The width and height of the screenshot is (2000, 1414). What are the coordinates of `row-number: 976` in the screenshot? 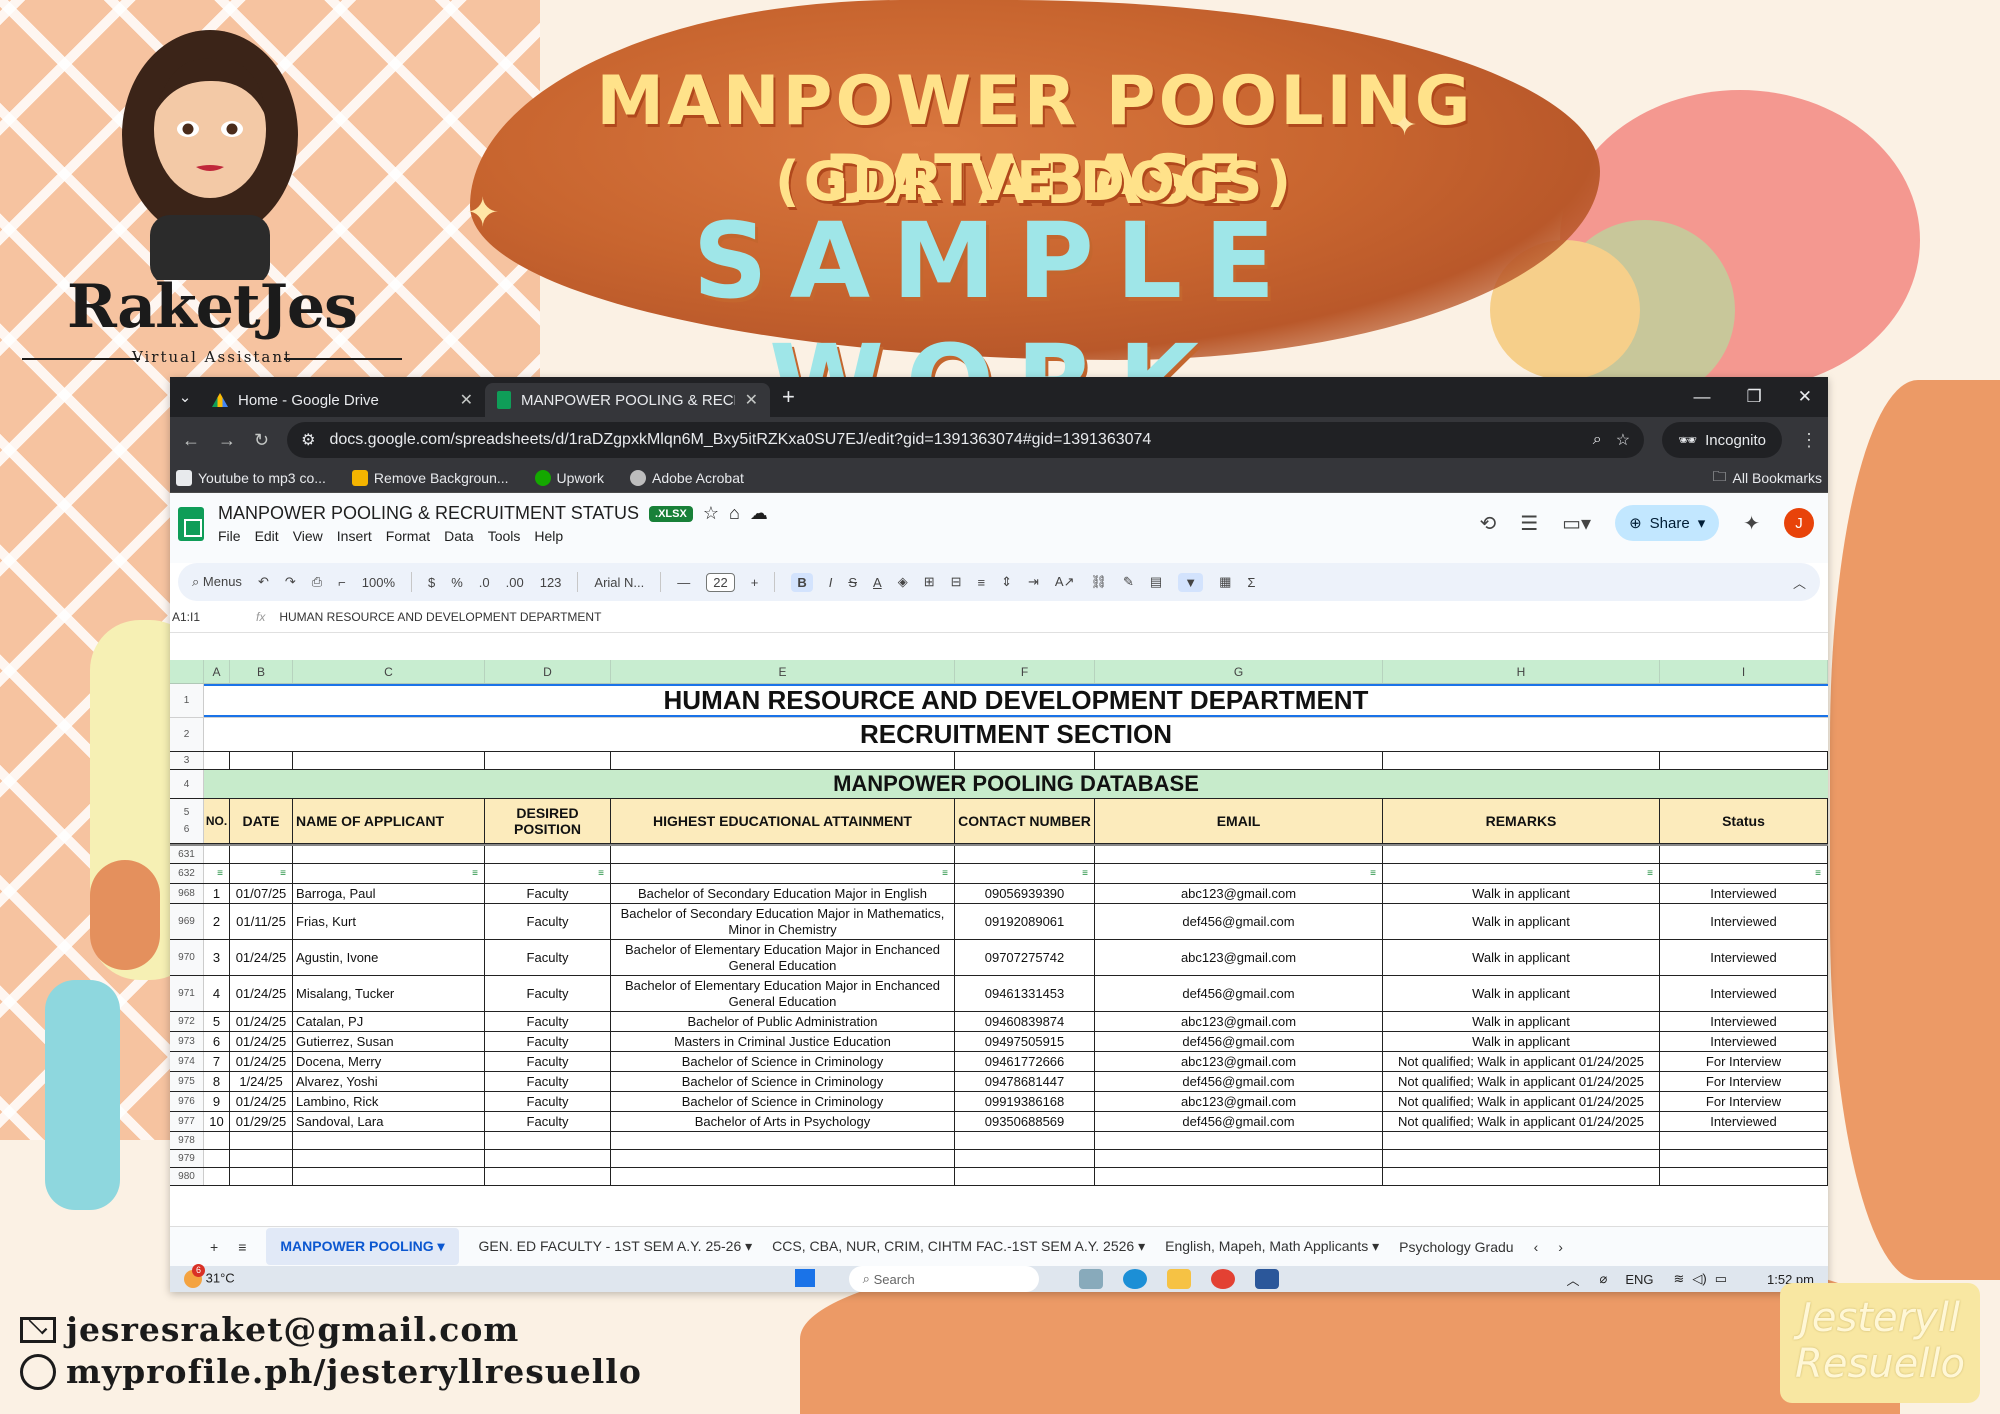 It's located at (187, 1101).